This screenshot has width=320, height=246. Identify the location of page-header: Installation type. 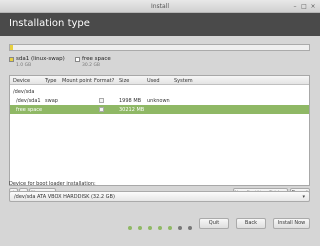
(160, 24).